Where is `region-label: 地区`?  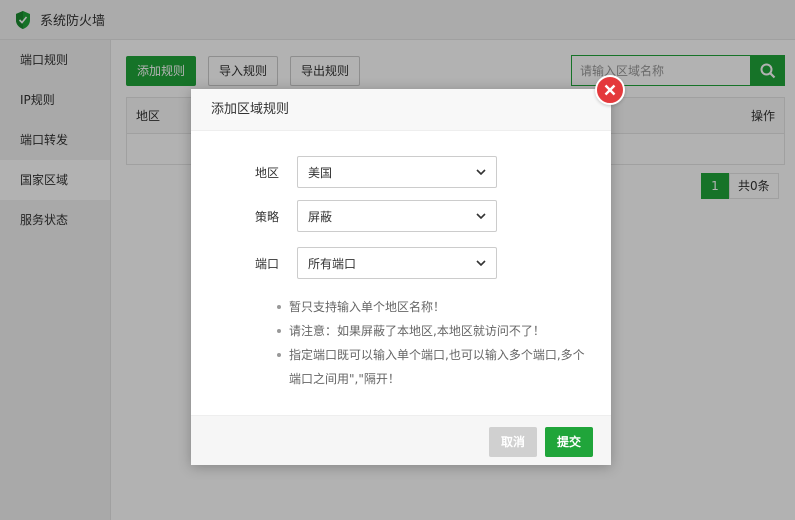 region-label: 地区 is located at coordinates (266, 172).